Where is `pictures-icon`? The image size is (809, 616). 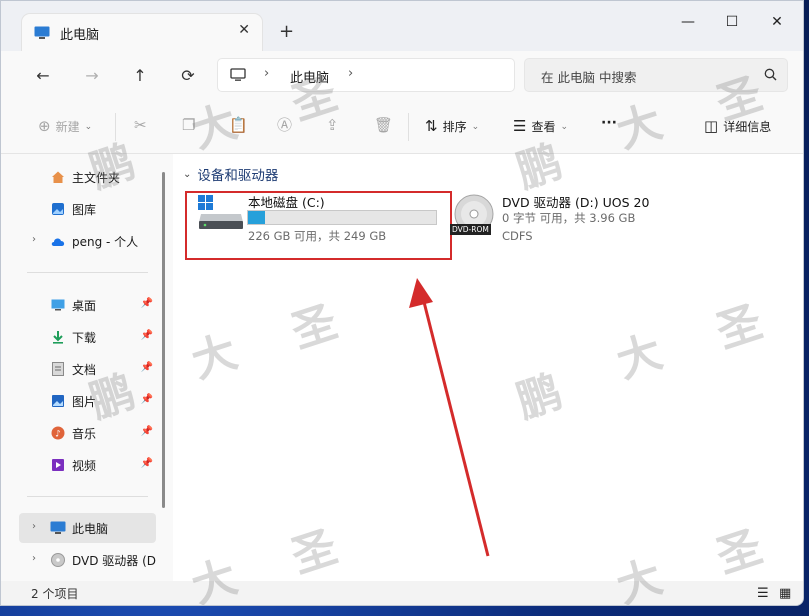 pictures-icon is located at coordinates (58, 401).